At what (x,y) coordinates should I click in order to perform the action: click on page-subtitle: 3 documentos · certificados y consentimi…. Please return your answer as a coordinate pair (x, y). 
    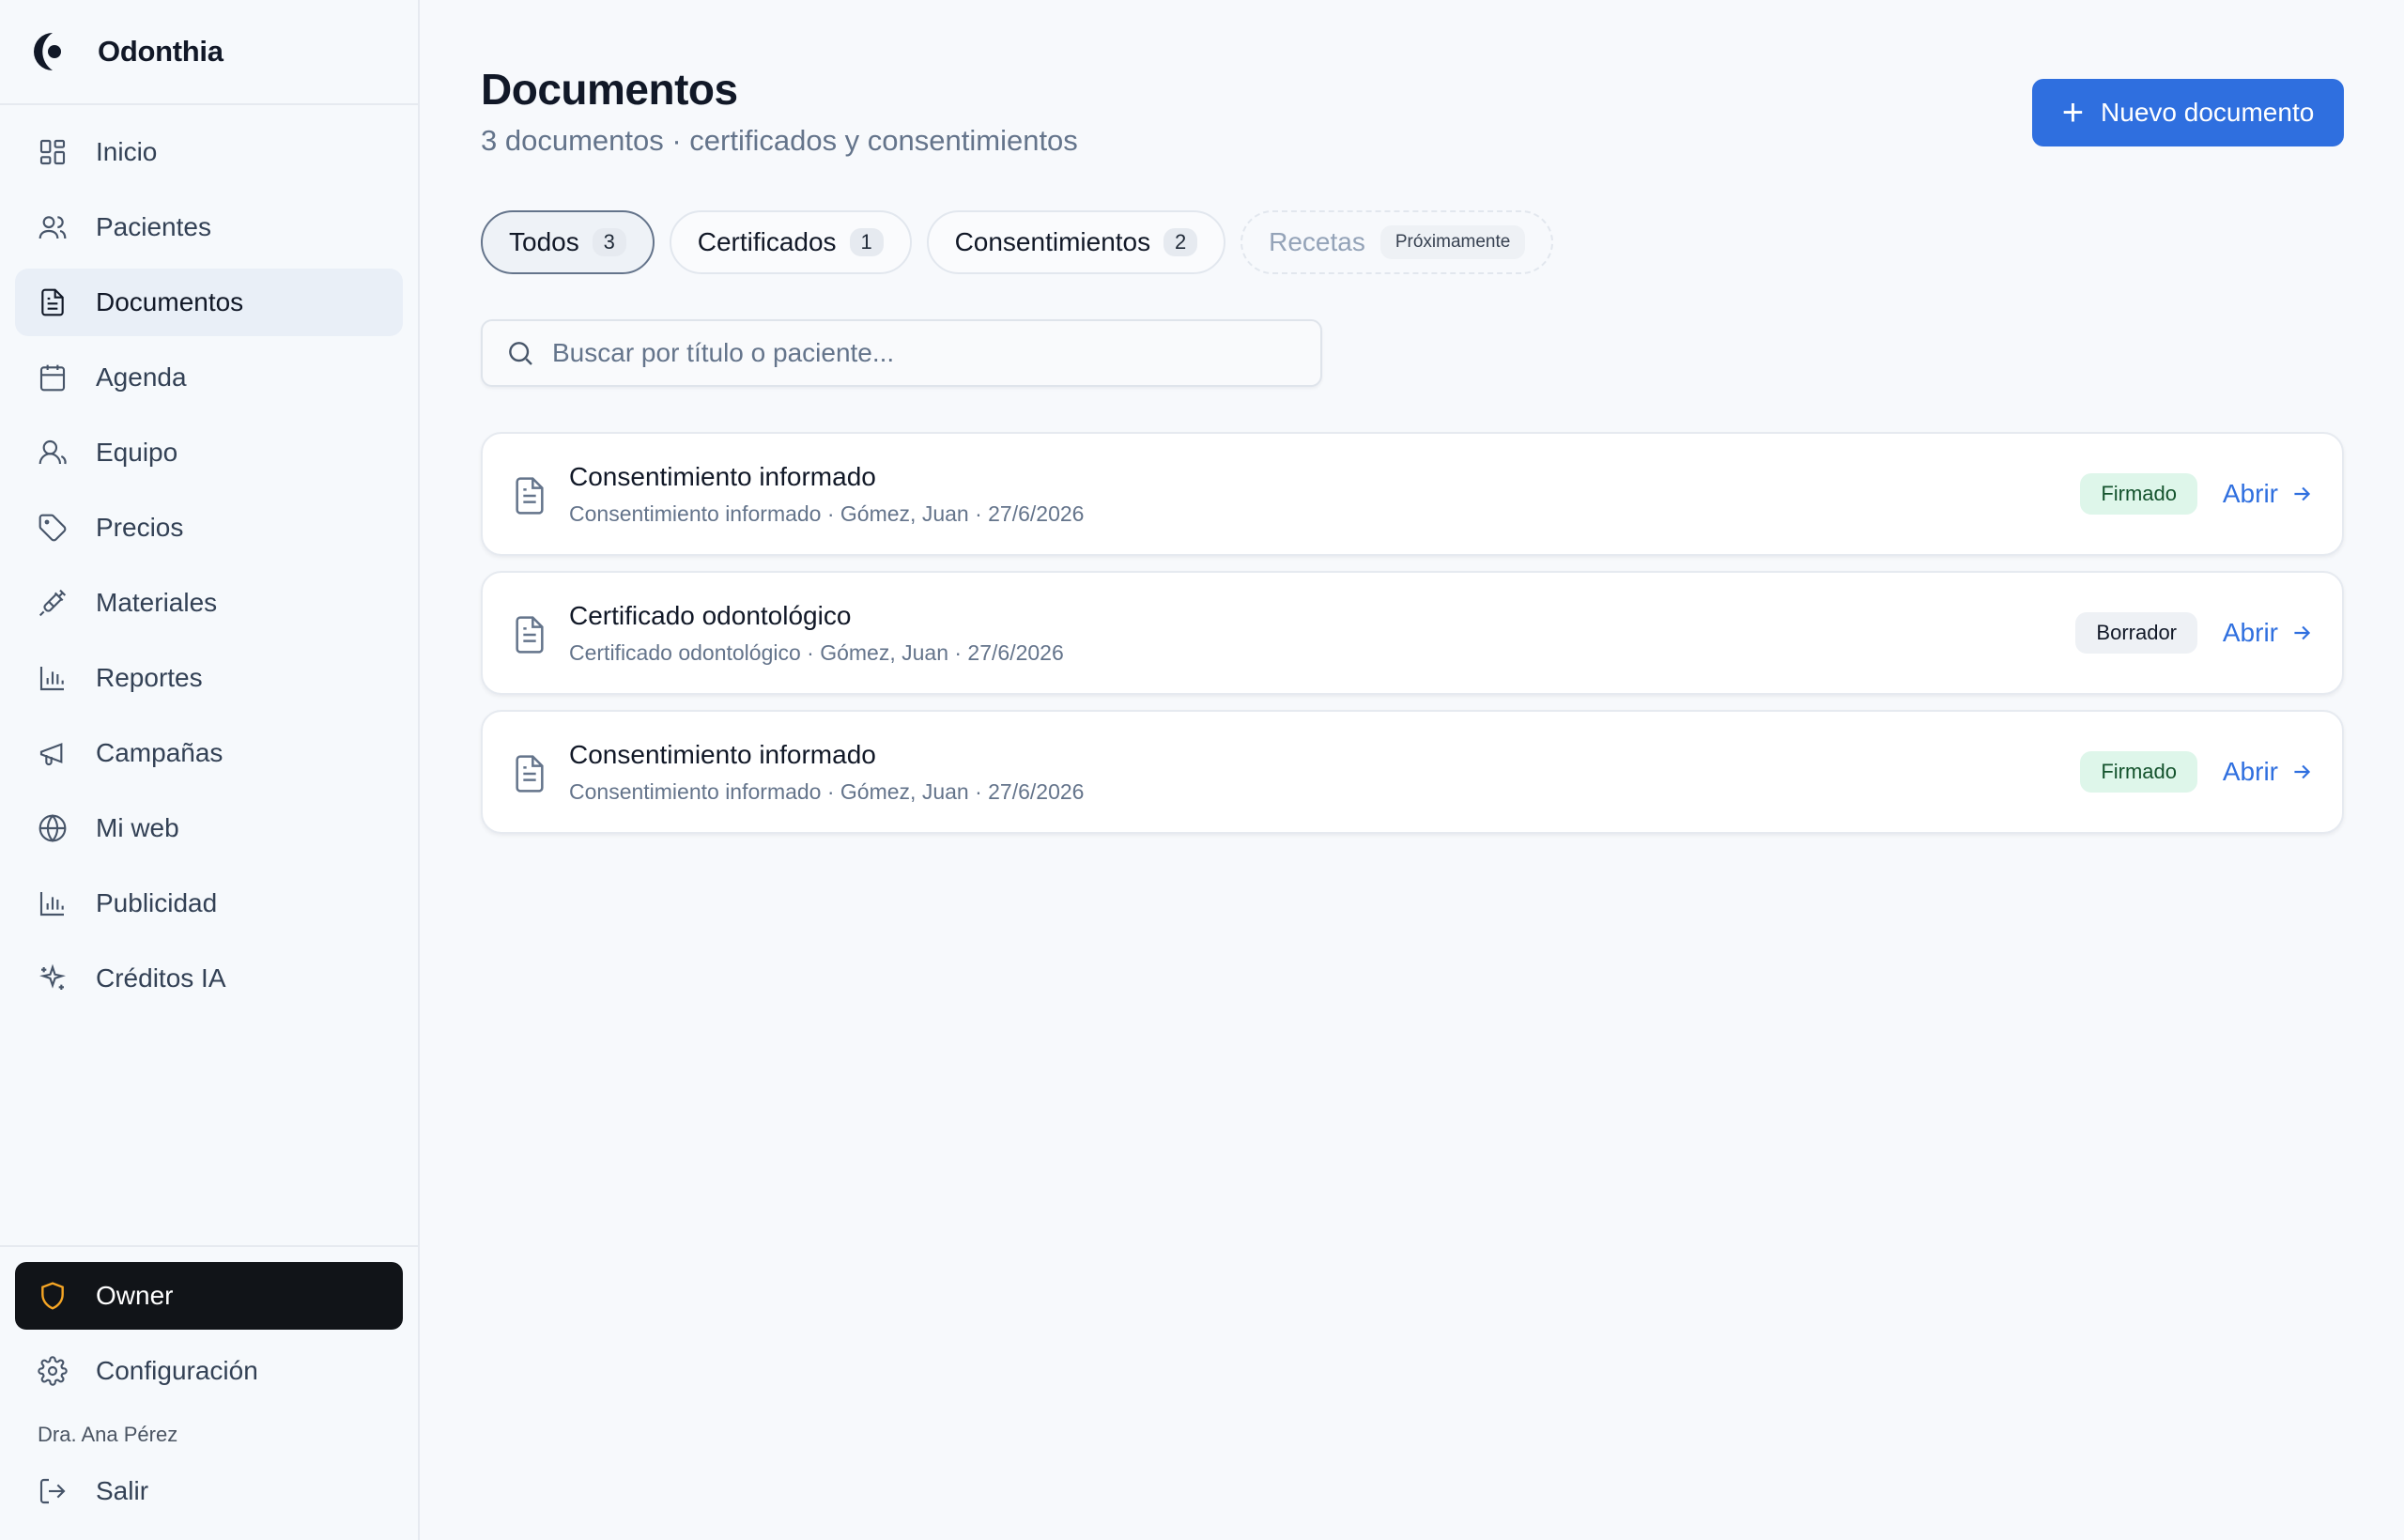
    Looking at the image, I should click on (779, 140).